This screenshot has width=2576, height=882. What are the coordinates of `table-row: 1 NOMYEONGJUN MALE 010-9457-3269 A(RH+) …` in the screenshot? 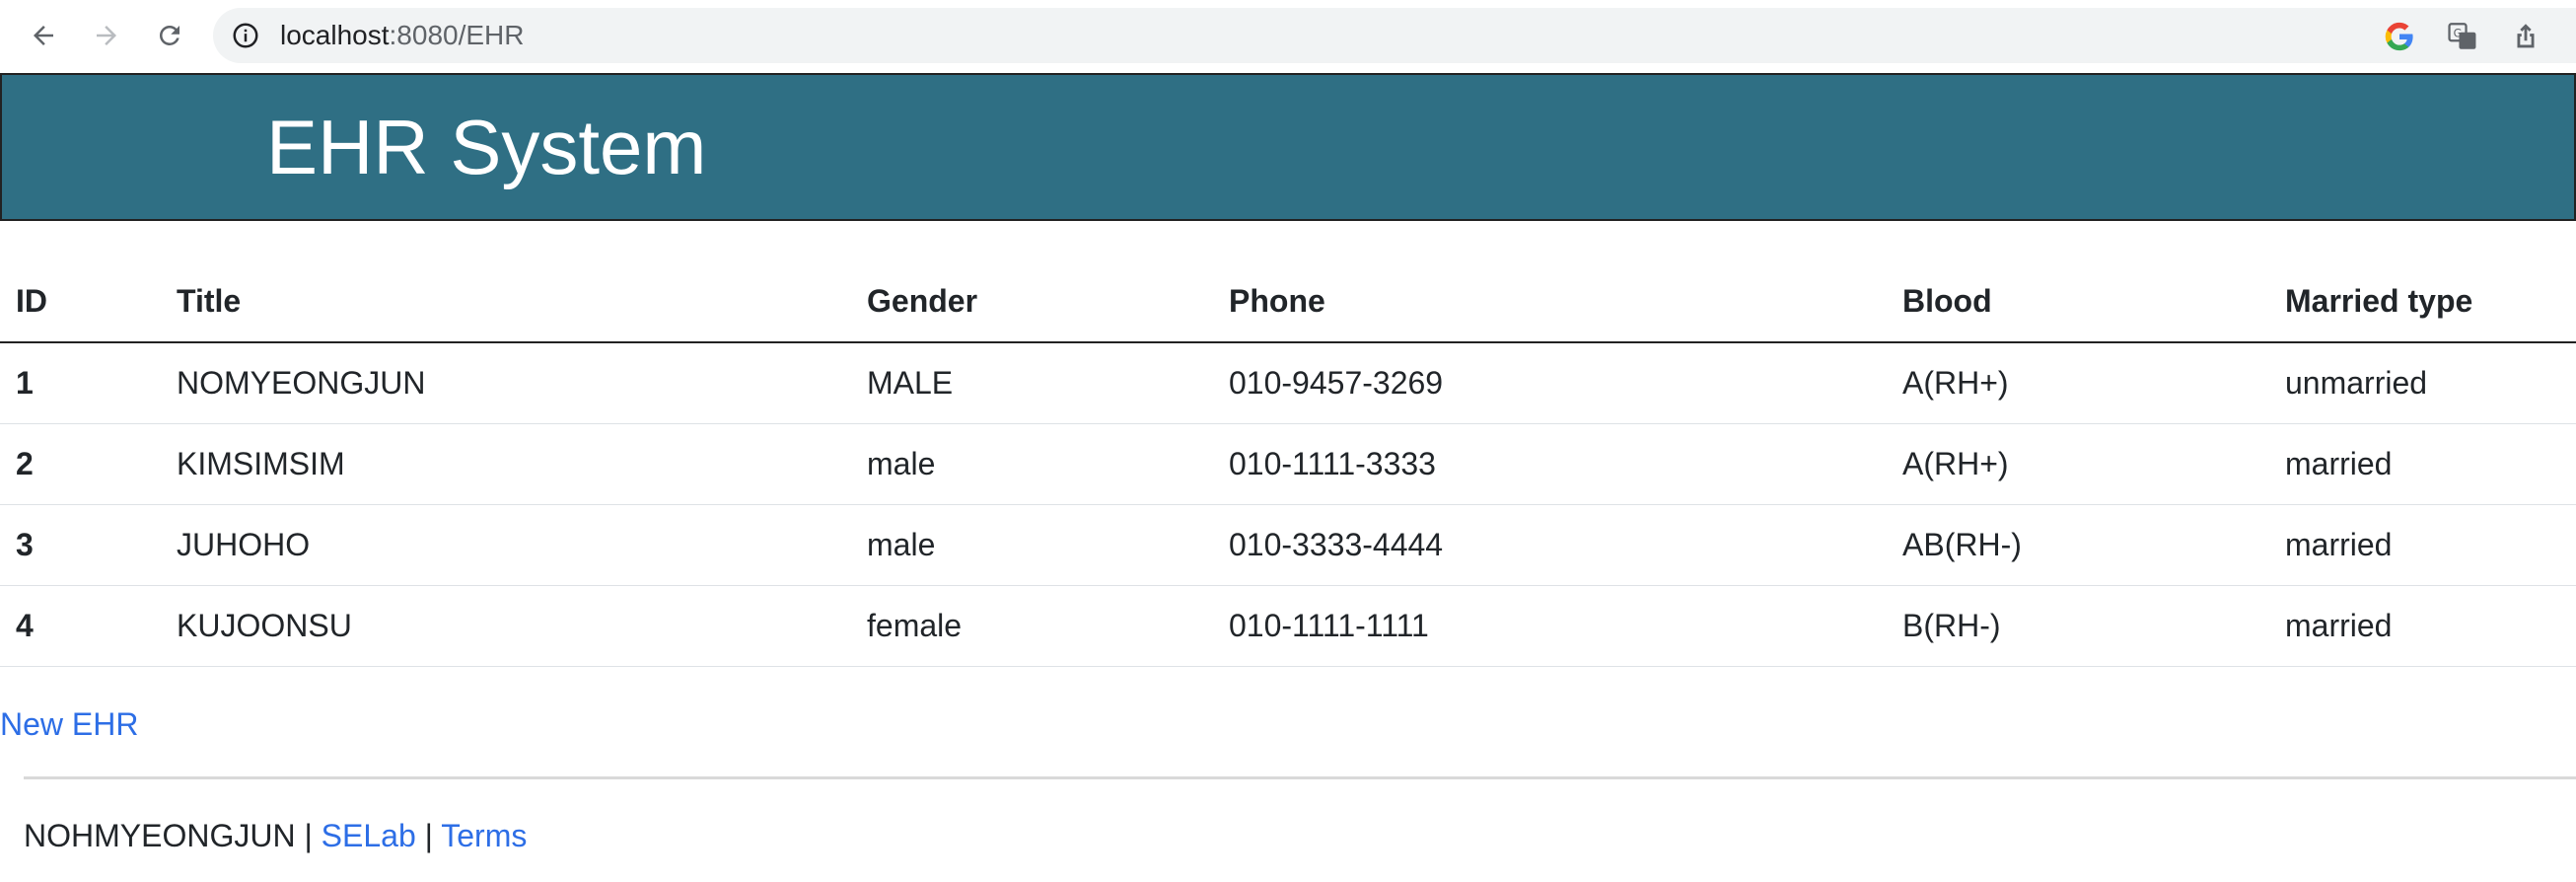 It's located at (1288, 383).